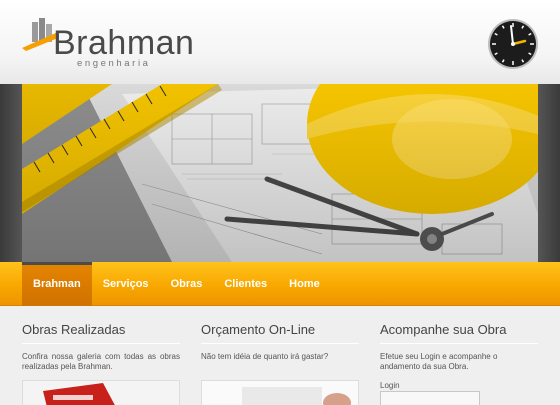 This screenshot has width=560, height=405. I want to click on orcamento-title: Orçamento On-Line, so click(280, 330).